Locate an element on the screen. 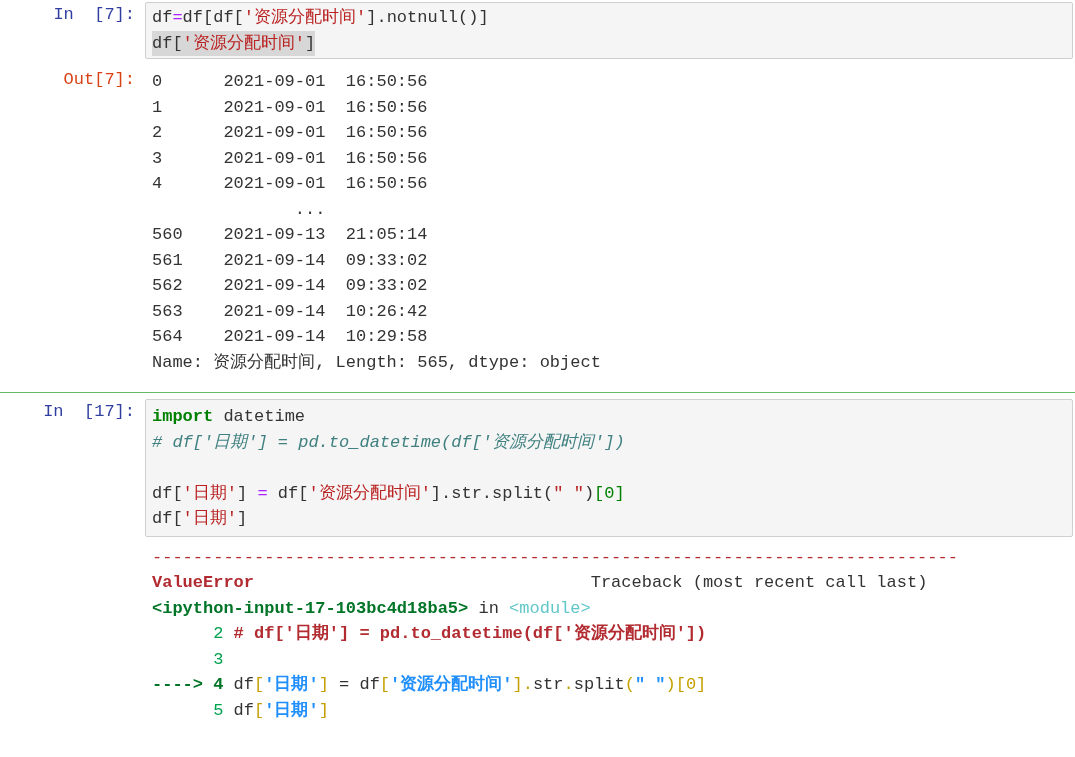 The width and height of the screenshot is (1075, 757). output-line: 0 2021-09-01 16:50:56 is located at coordinates (290, 82).